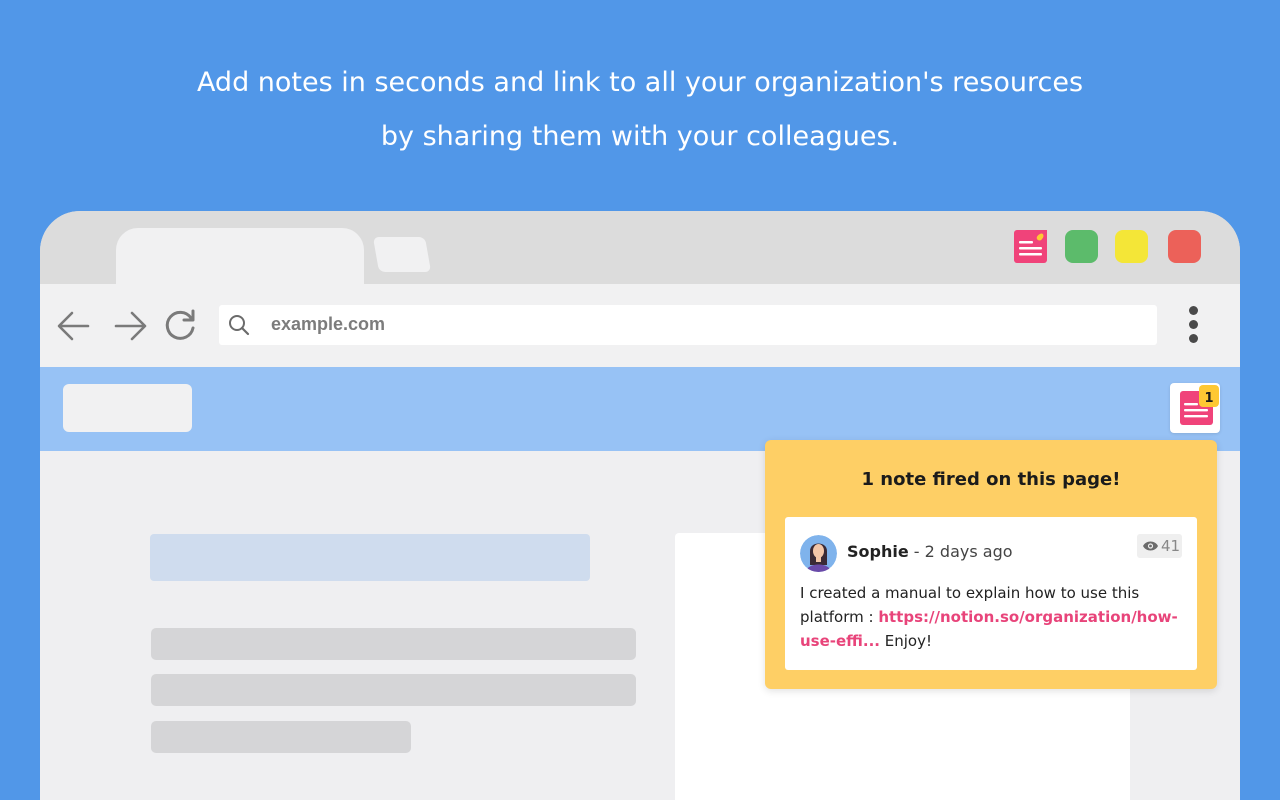 This screenshot has height=800, width=1280. Describe the element at coordinates (640, 136) in the screenshot. I see `headline-line-2: by sharing them with your colleagues.` at that location.